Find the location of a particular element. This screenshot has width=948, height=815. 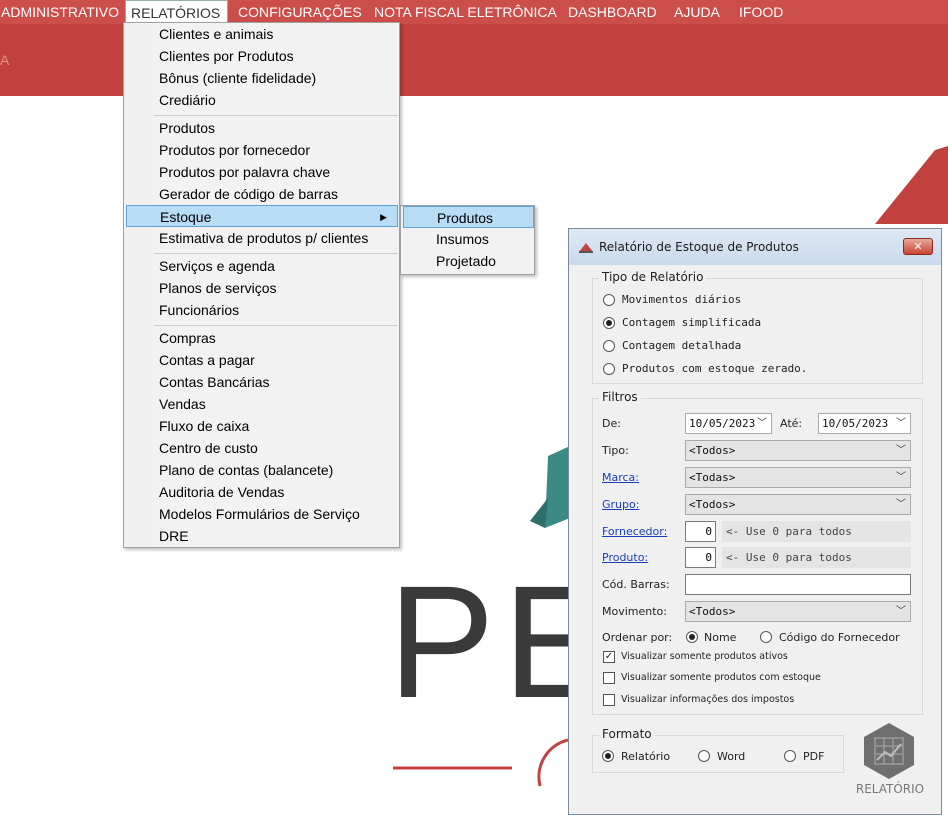

radio-label: Relatório is located at coordinates (646, 756).